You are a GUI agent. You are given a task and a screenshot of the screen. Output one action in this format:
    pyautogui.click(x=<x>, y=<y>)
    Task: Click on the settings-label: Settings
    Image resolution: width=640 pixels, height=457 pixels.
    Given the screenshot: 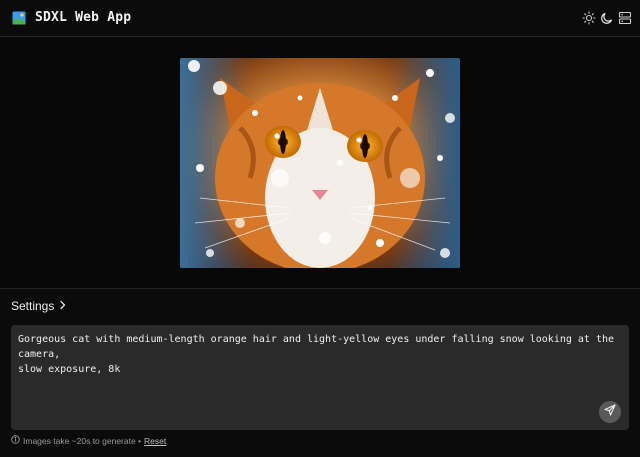 What is the action you would take?
    pyautogui.click(x=33, y=306)
    